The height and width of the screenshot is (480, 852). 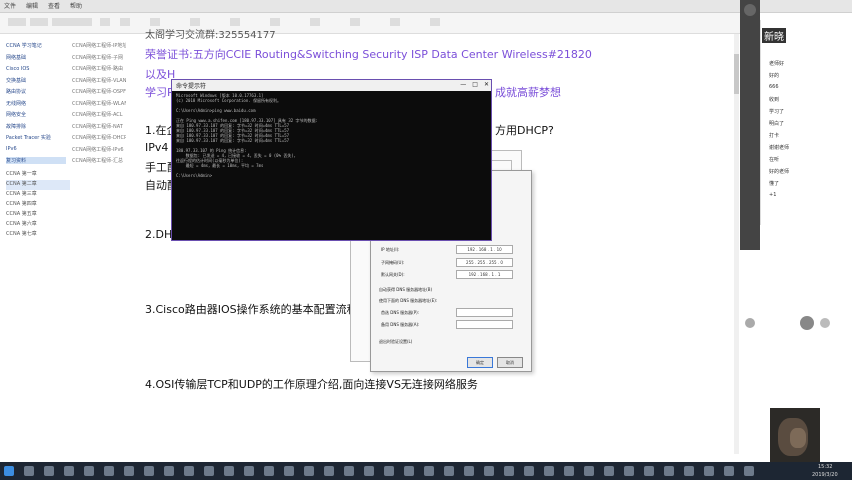 I want to click on list-item: 网络安全 CCNA网络工程师-ACL, so click(x=70, y=115).